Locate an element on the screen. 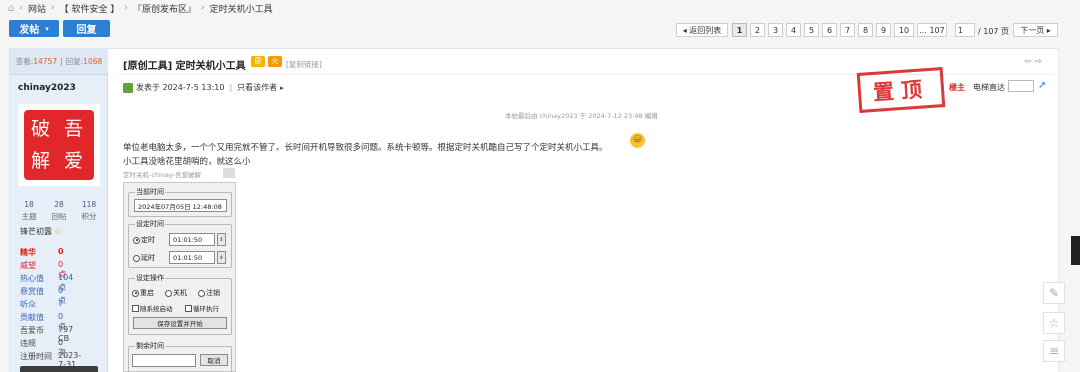 This screenshot has width=1080, height=372. post-date: 发表于 2024-7-5 13:10 is located at coordinates (180, 87).